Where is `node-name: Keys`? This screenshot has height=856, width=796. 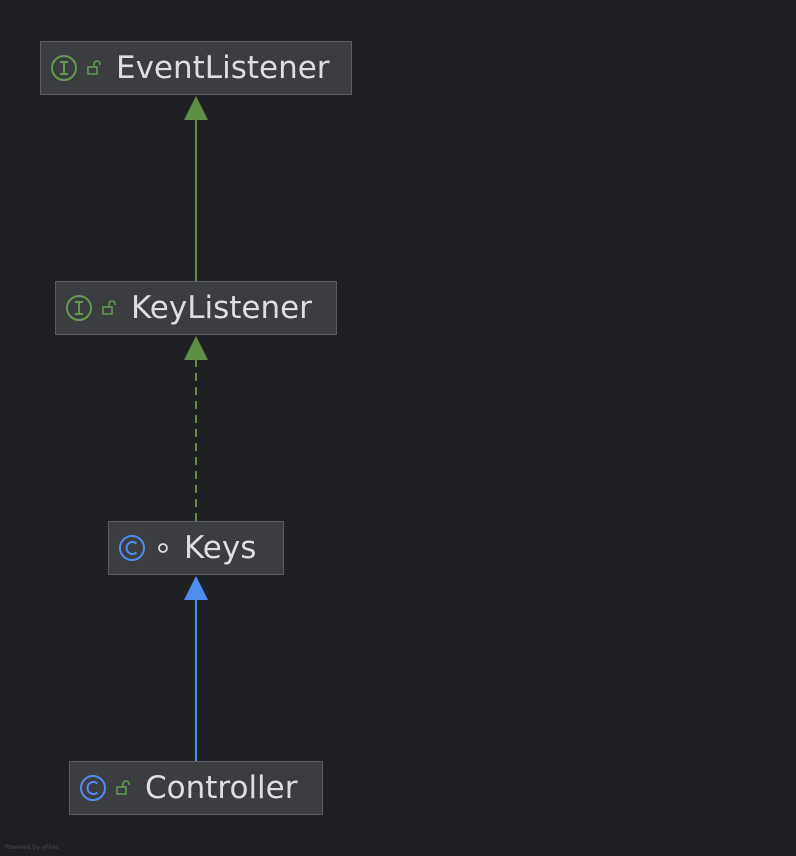
node-name: Keys is located at coordinates (220, 548).